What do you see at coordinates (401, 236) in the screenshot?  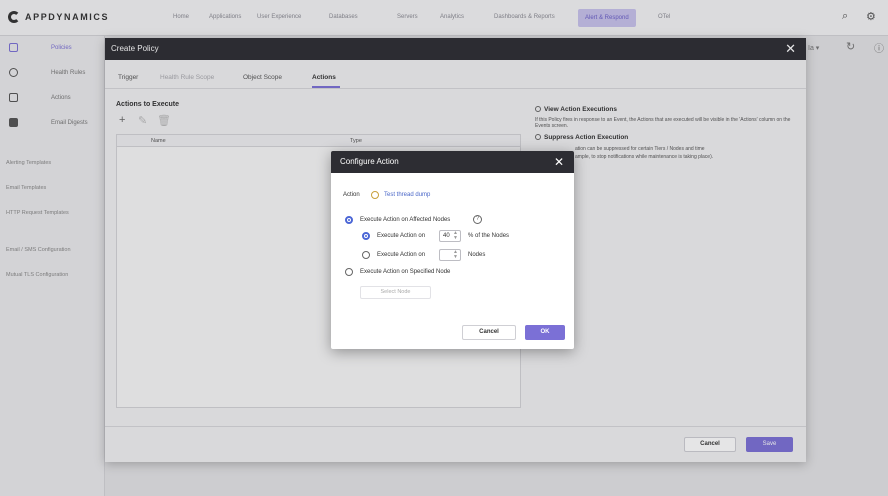 I see `percent-option-label: Execute Action on` at bounding box center [401, 236].